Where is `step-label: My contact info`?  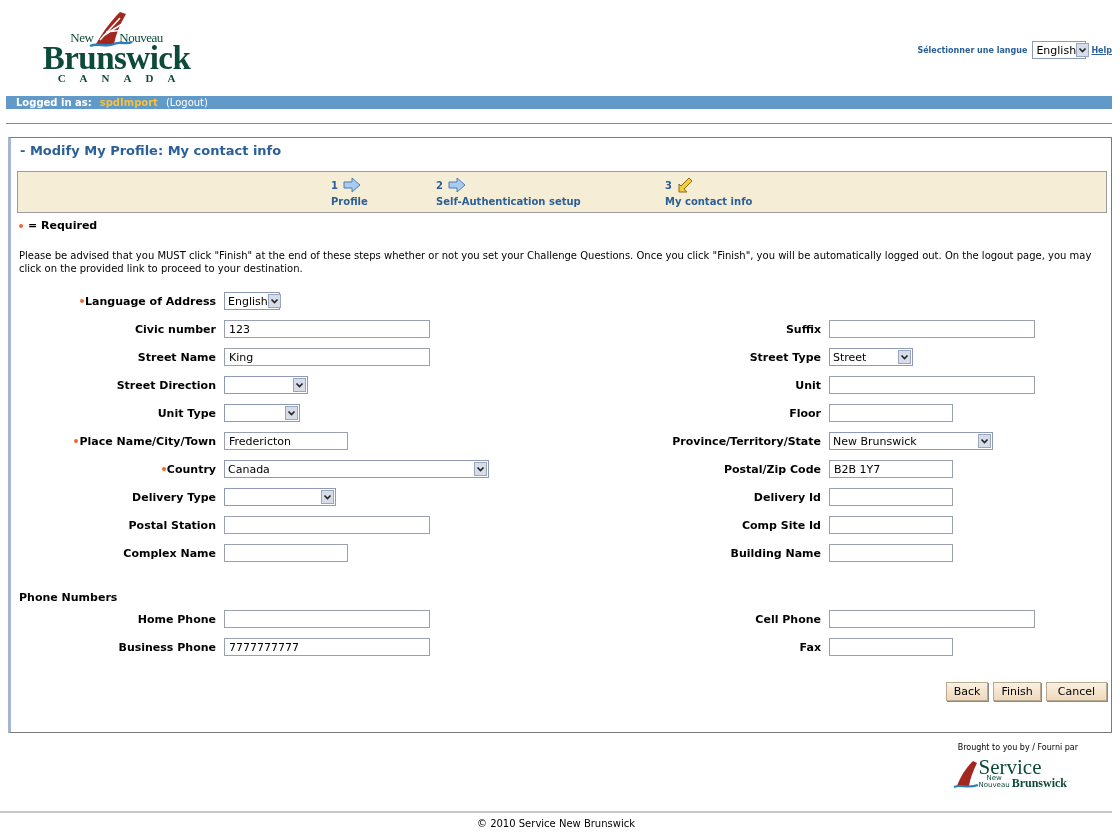
step-label: My contact info is located at coordinates (709, 201).